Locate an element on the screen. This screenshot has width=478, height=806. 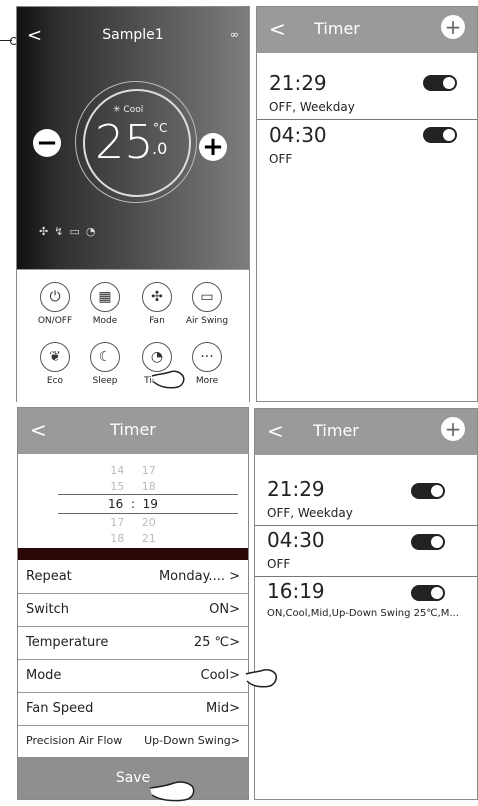
swing-status-icon: ↯ is located at coordinates (62, 231).